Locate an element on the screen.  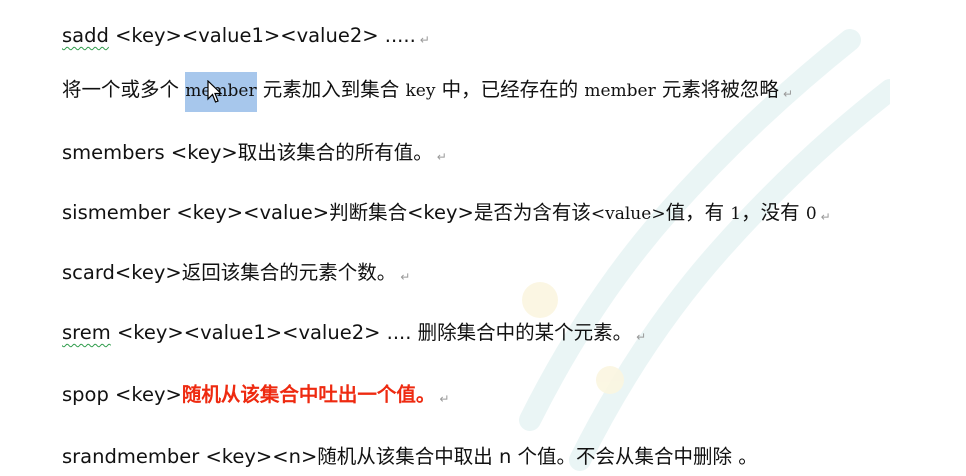
desc-part-1: 将一个或多个 is located at coordinates (124, 89).